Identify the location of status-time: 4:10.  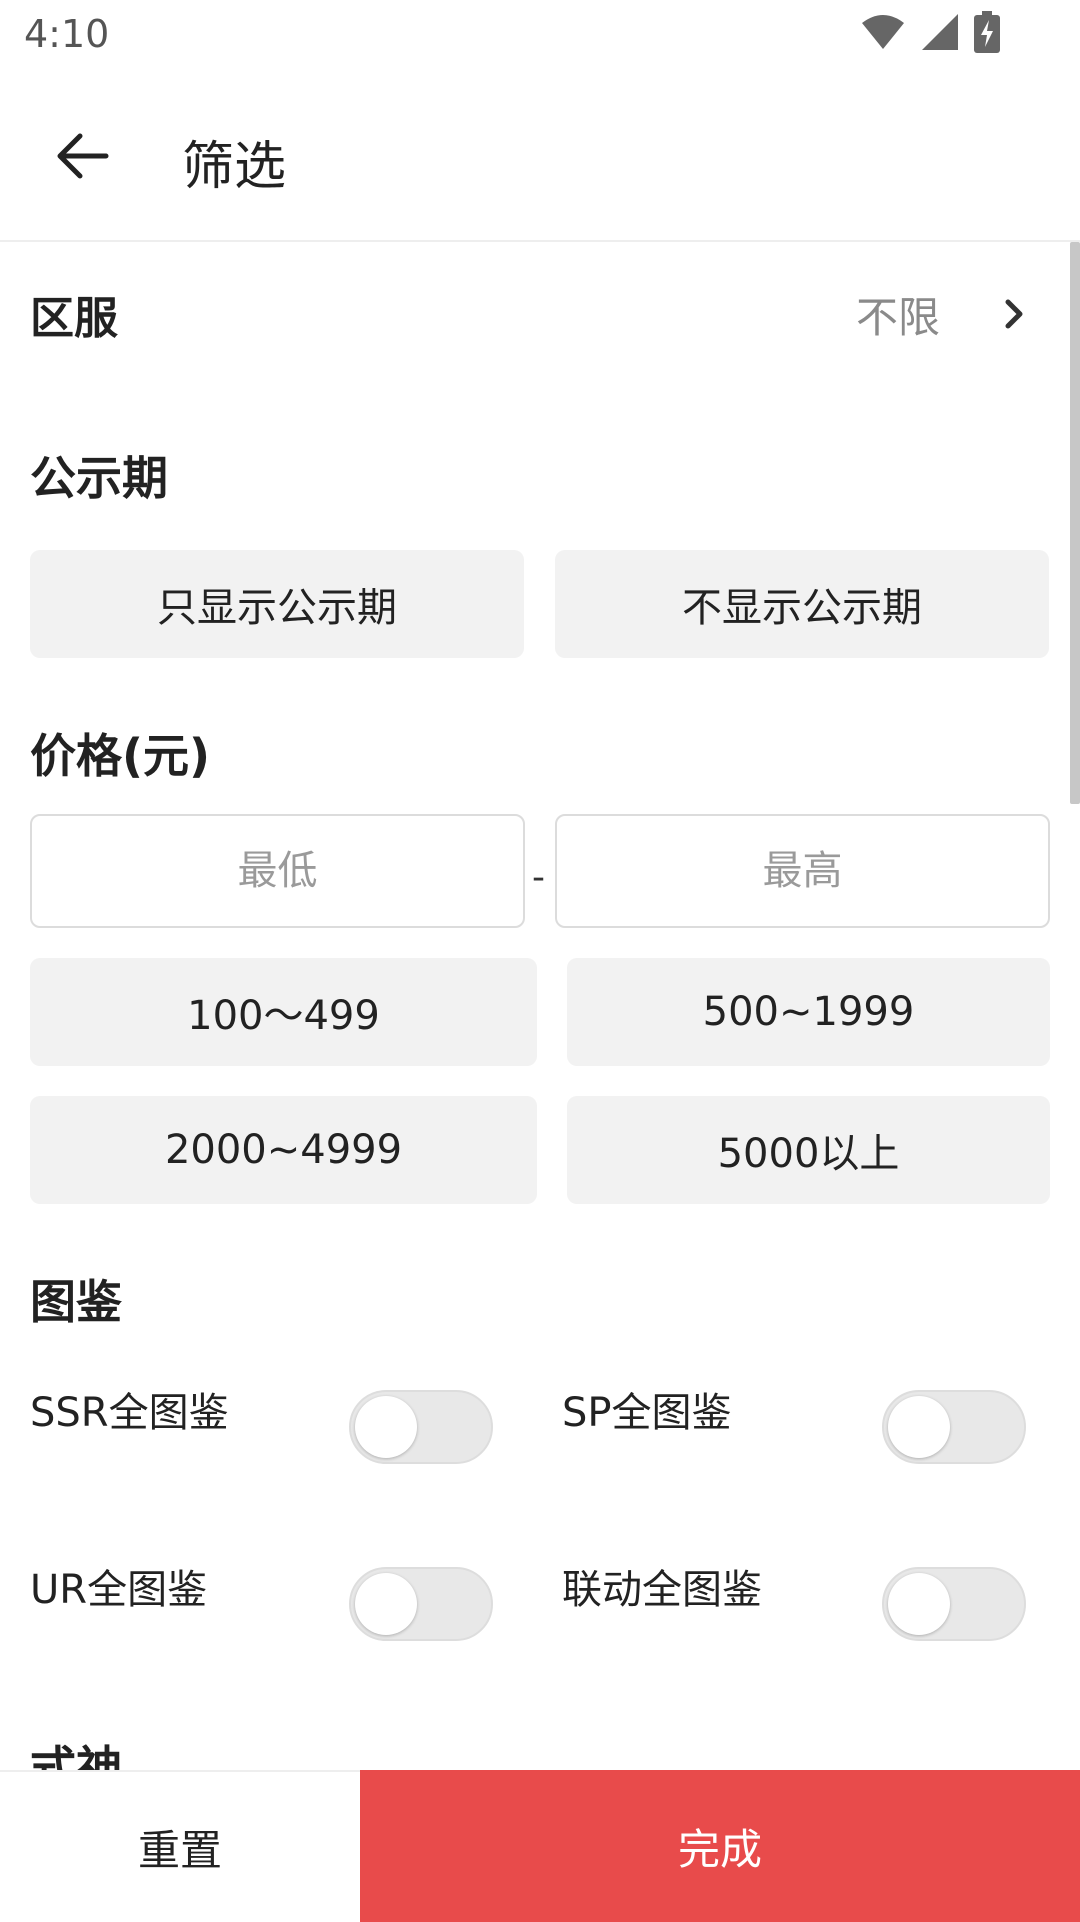
(67, 34).